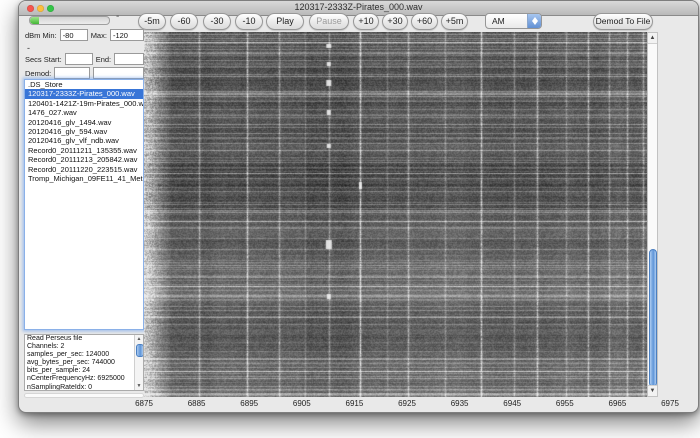 The height and width of the screenshot is (438, 700). I want to click on secs-start-input, so click(78, 59).